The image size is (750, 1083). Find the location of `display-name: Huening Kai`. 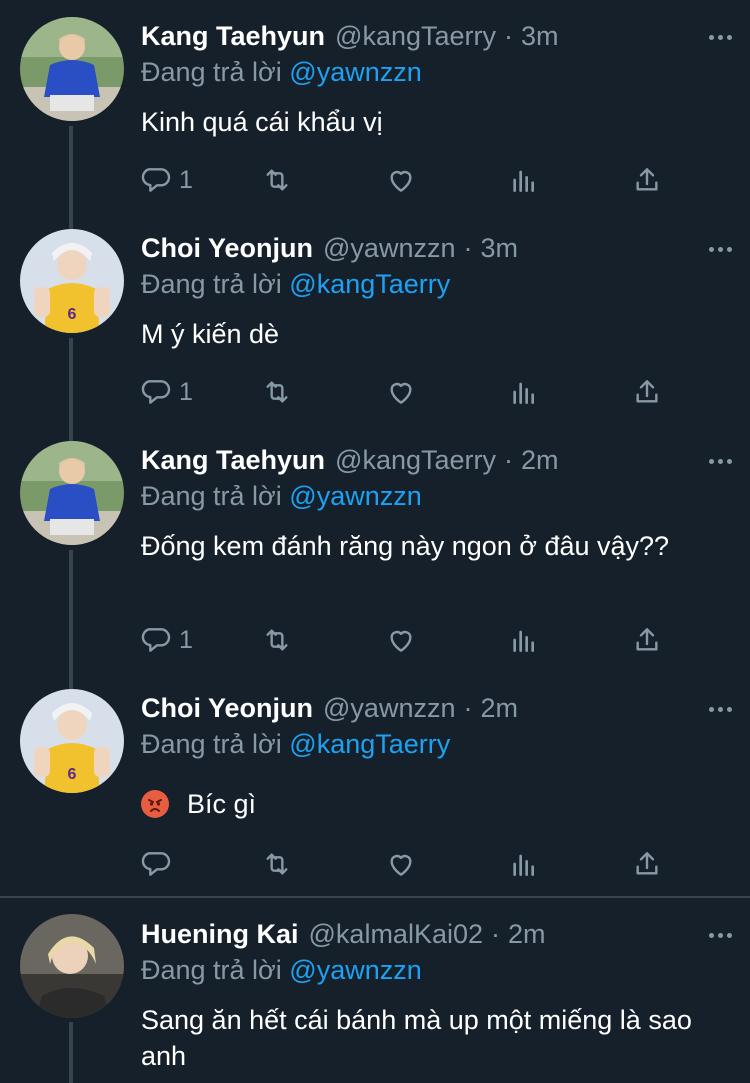

display-name: Huening Kai is located at coordinates (220, 934).